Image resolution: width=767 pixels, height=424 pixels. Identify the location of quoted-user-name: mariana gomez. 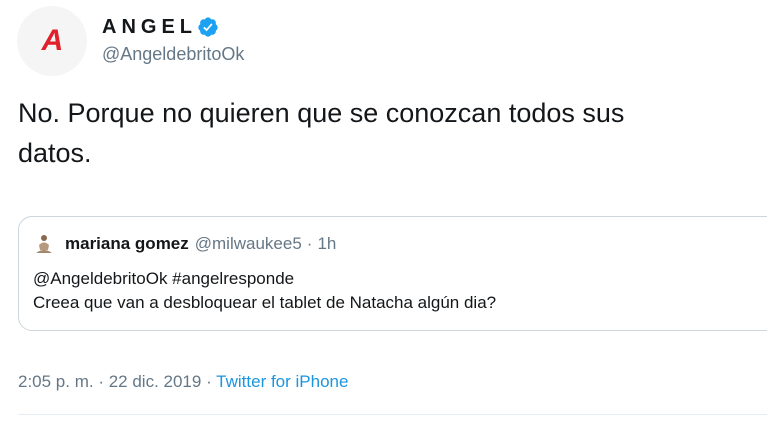
(127, 244).